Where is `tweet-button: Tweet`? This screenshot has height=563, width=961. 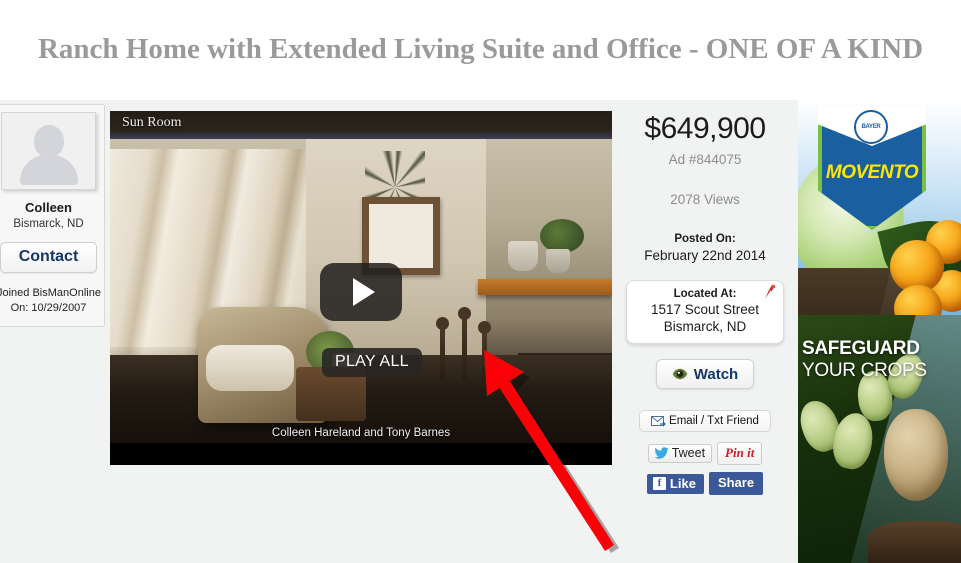 tweet-button: Tweet is located at coordinates (680, 453).